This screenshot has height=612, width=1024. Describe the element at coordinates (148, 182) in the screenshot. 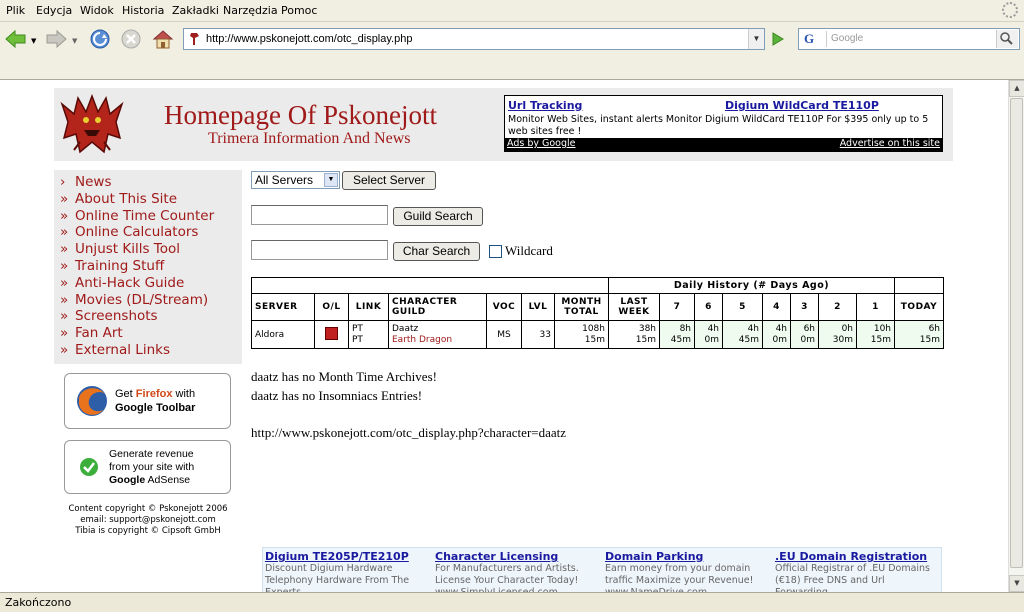

I see `sidebar-item-news: › News` at that location.